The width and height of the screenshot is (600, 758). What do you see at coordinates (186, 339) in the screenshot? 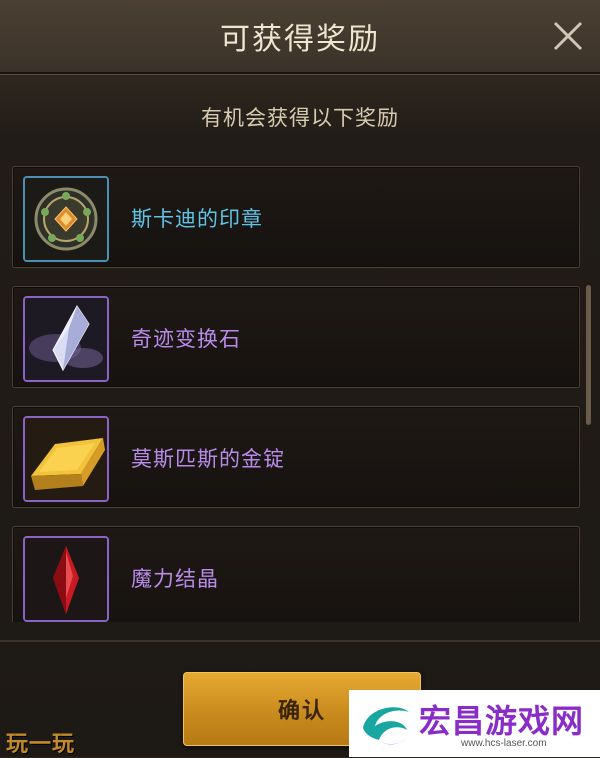
I see `reward-name: 奇迹变换石` at bounding box center [186, 339].